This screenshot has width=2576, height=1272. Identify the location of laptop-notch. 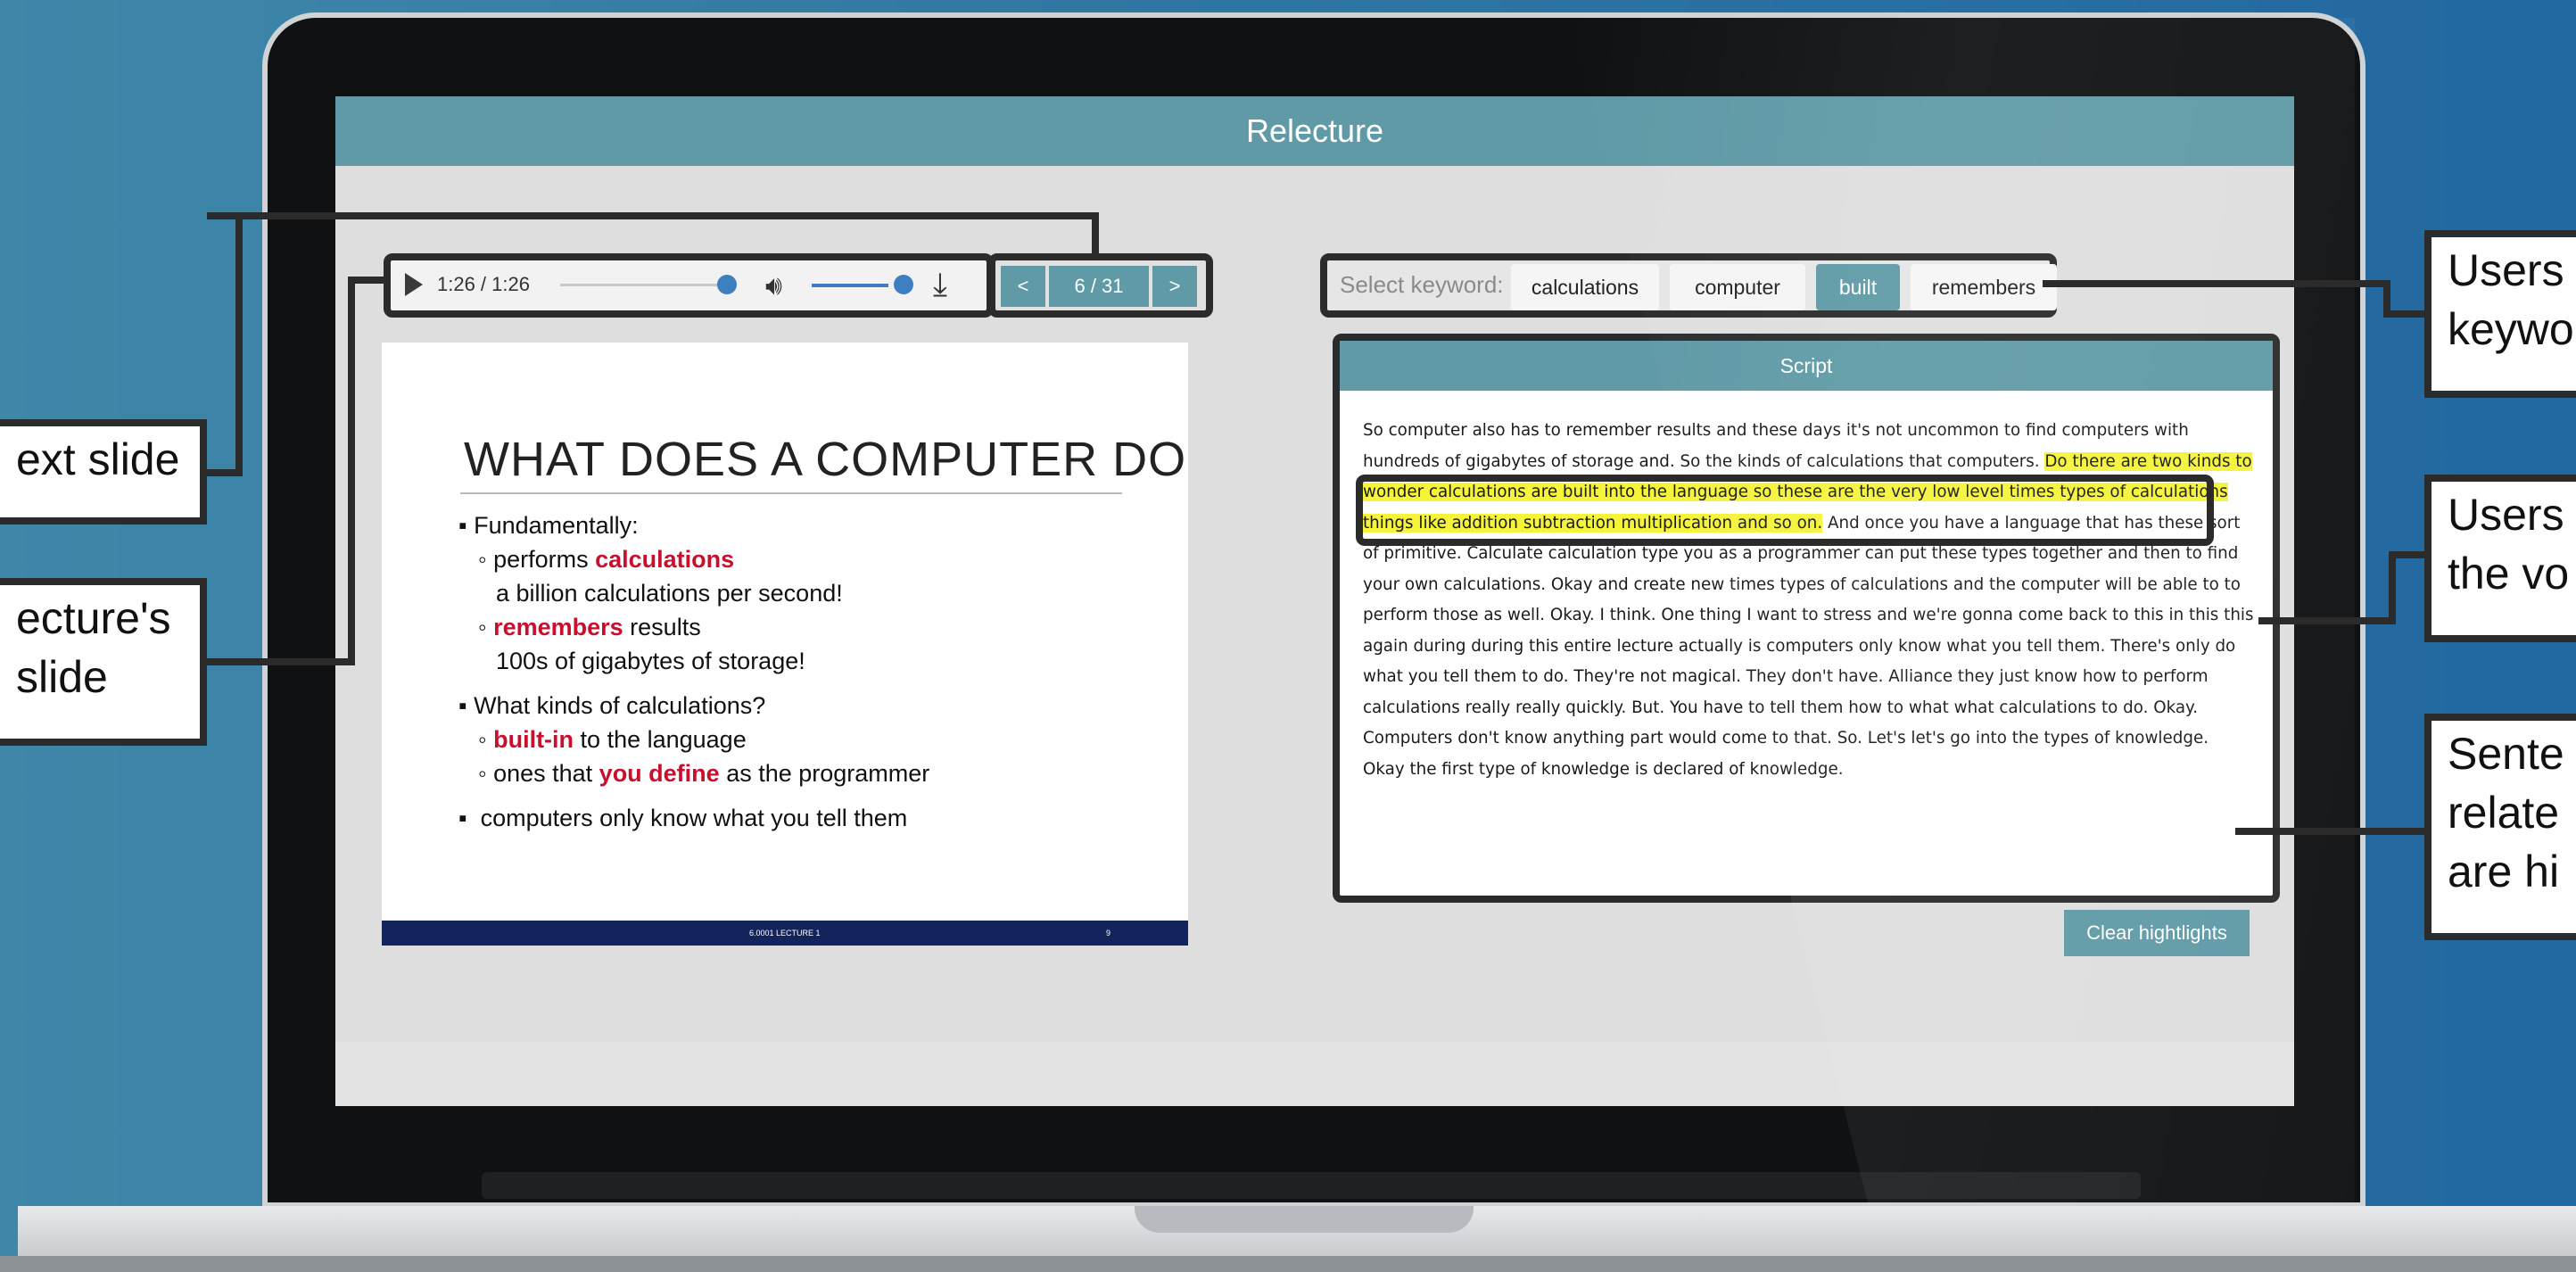
(1305, 1219).